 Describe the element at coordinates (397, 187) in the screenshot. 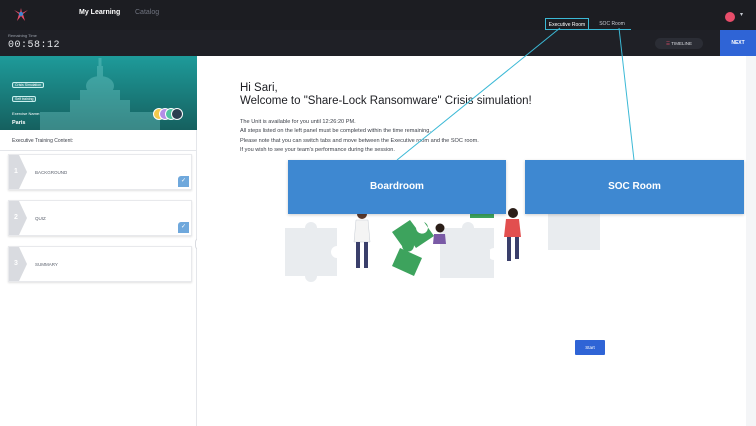

I see `boardroom-callout: Boardroom` at that location.